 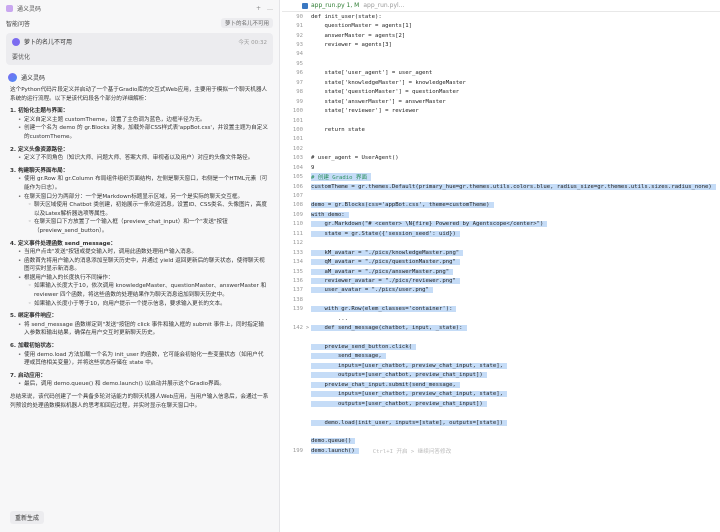 I want to click on line-number: 104, so click(x=297, y=167).